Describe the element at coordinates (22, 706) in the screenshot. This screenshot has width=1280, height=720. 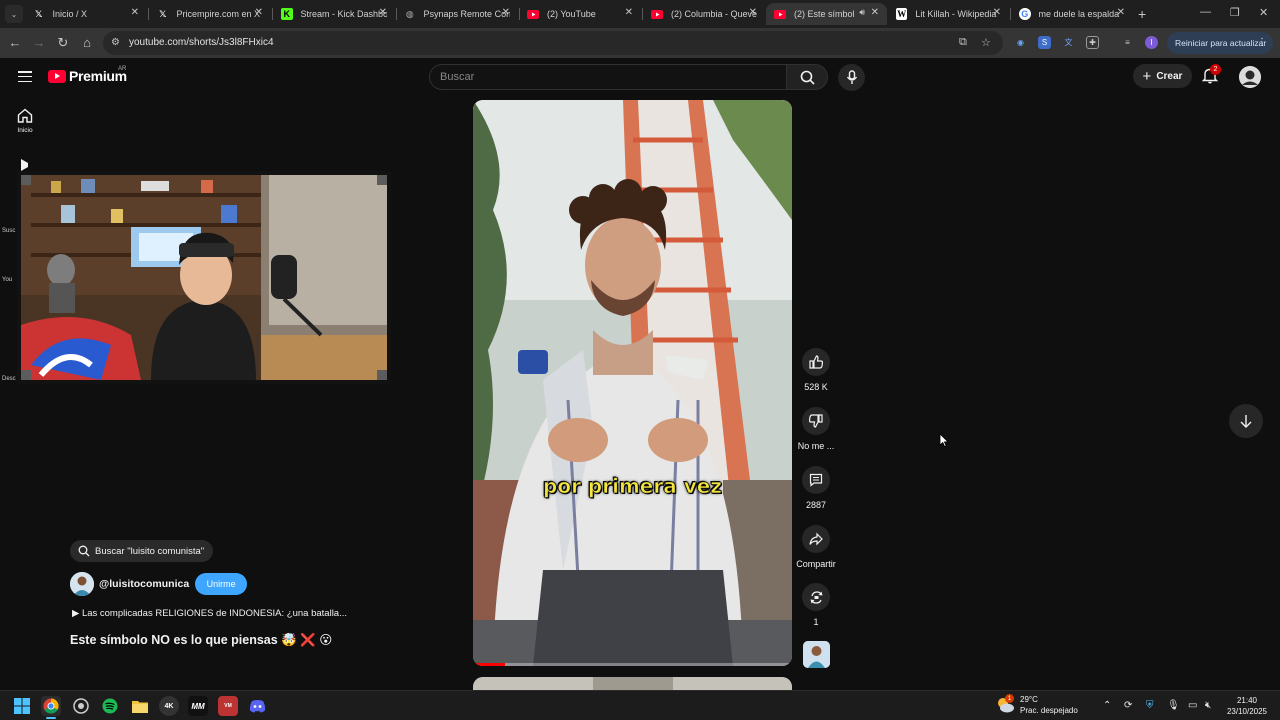
I see `windows-start-icon` at that location.